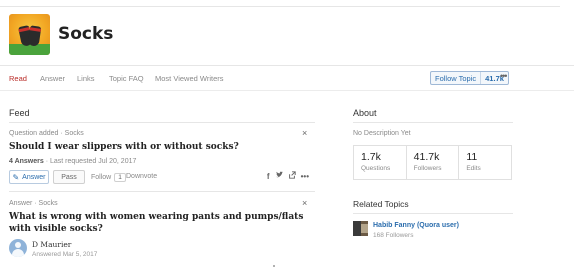 The width and height of the screenshot is (574, 279). I want to click on tabs-divider, so click(287, 90).